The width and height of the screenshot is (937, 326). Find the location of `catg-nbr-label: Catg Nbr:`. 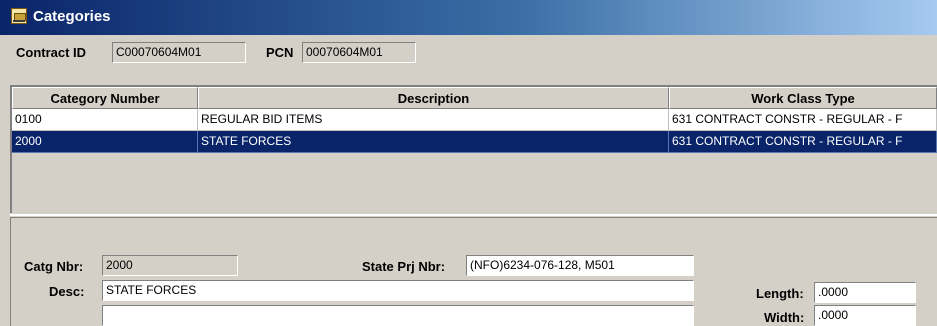

catg-nbr-label: Catg Nbr: is located at coordinates (54, 266).